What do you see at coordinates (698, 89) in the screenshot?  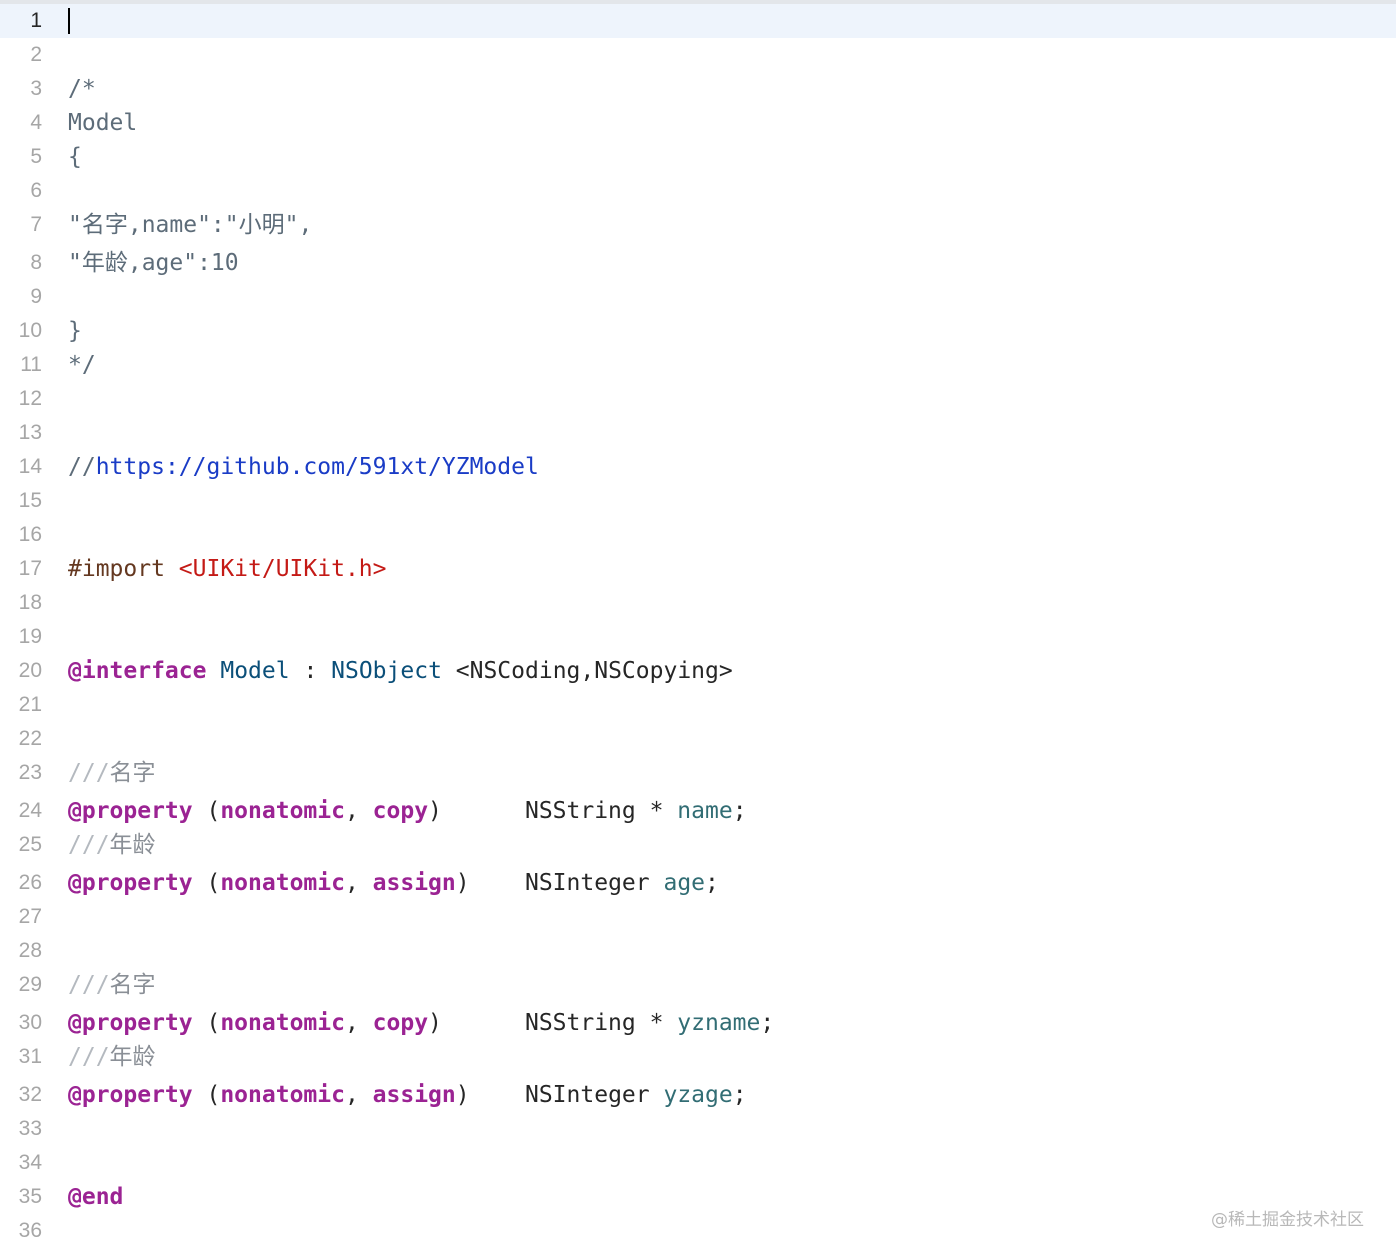 I see `code-line: 3 /*` at bounding box center [698, 89].